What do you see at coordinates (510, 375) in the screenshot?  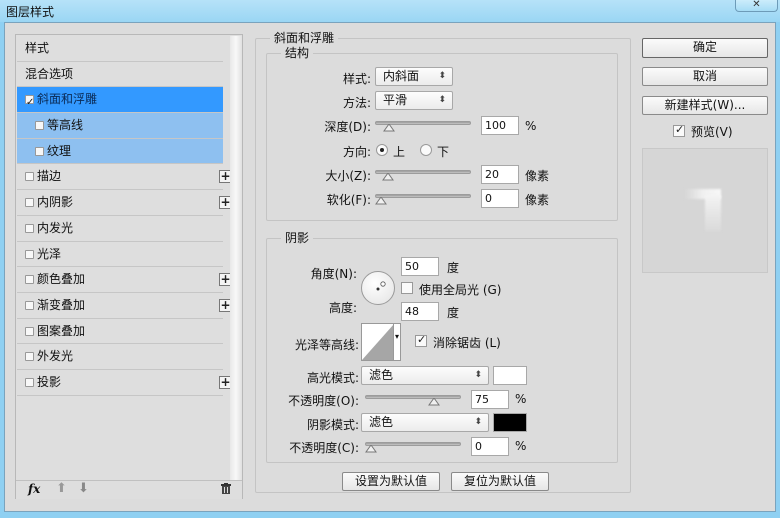 I see `highlight-color-swatch` at bounding box center [510, 375].